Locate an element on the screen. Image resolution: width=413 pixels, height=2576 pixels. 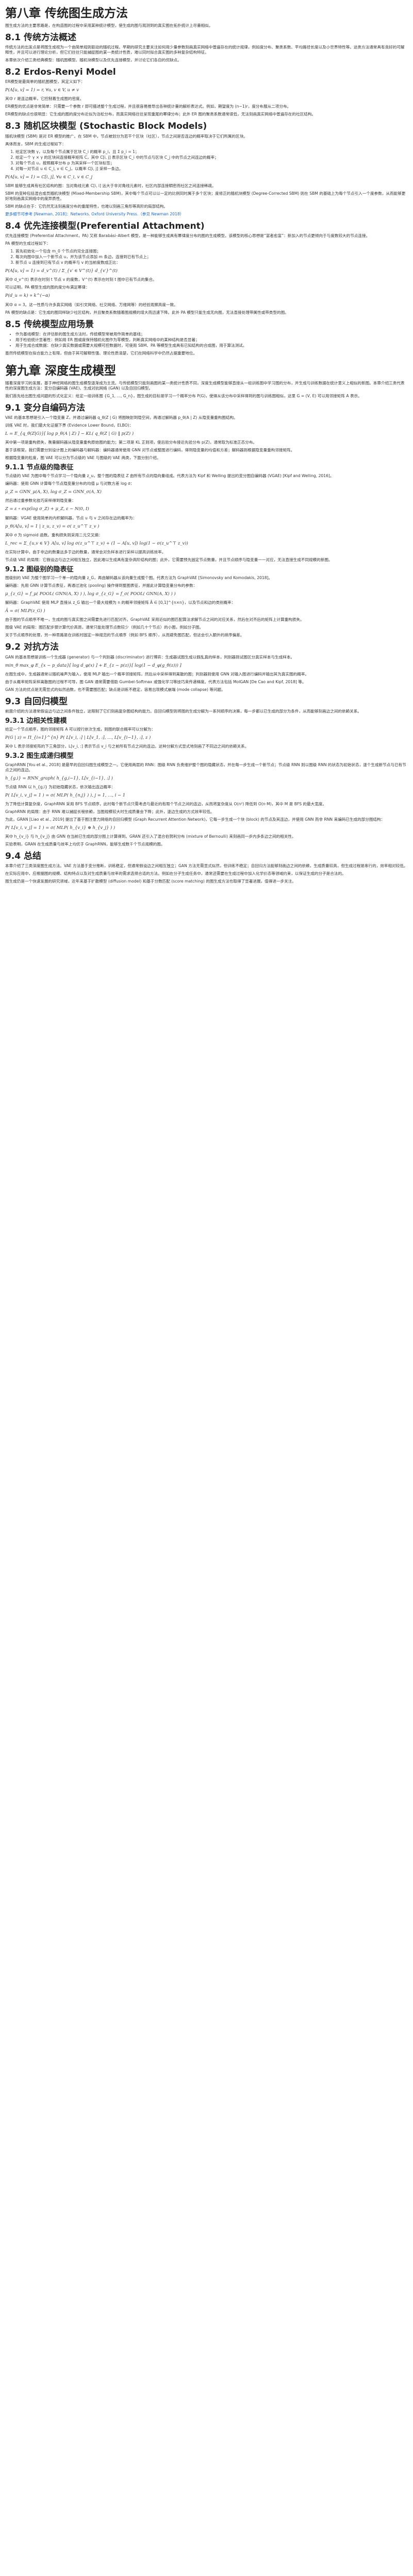
paragraph: PA 模型的生成过程如下： is located at coordinates (28, 244).